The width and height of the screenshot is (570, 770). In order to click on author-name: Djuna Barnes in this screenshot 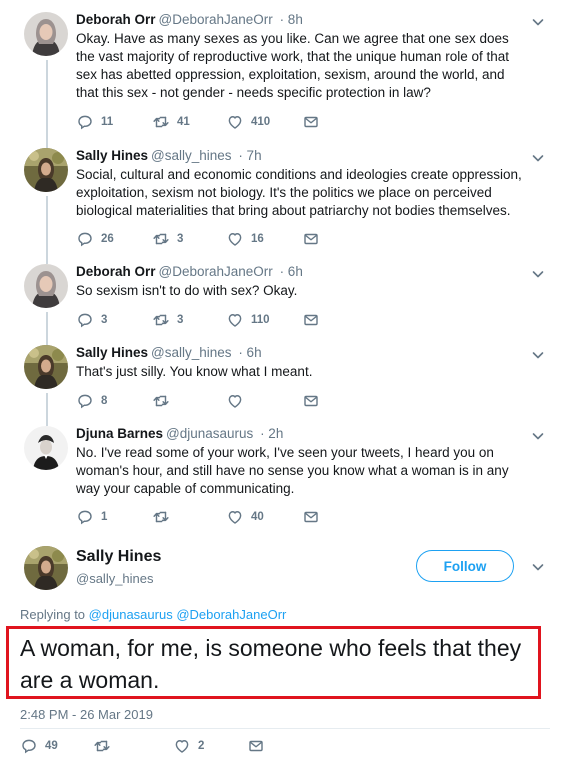, I will do `click(119, 433)`.